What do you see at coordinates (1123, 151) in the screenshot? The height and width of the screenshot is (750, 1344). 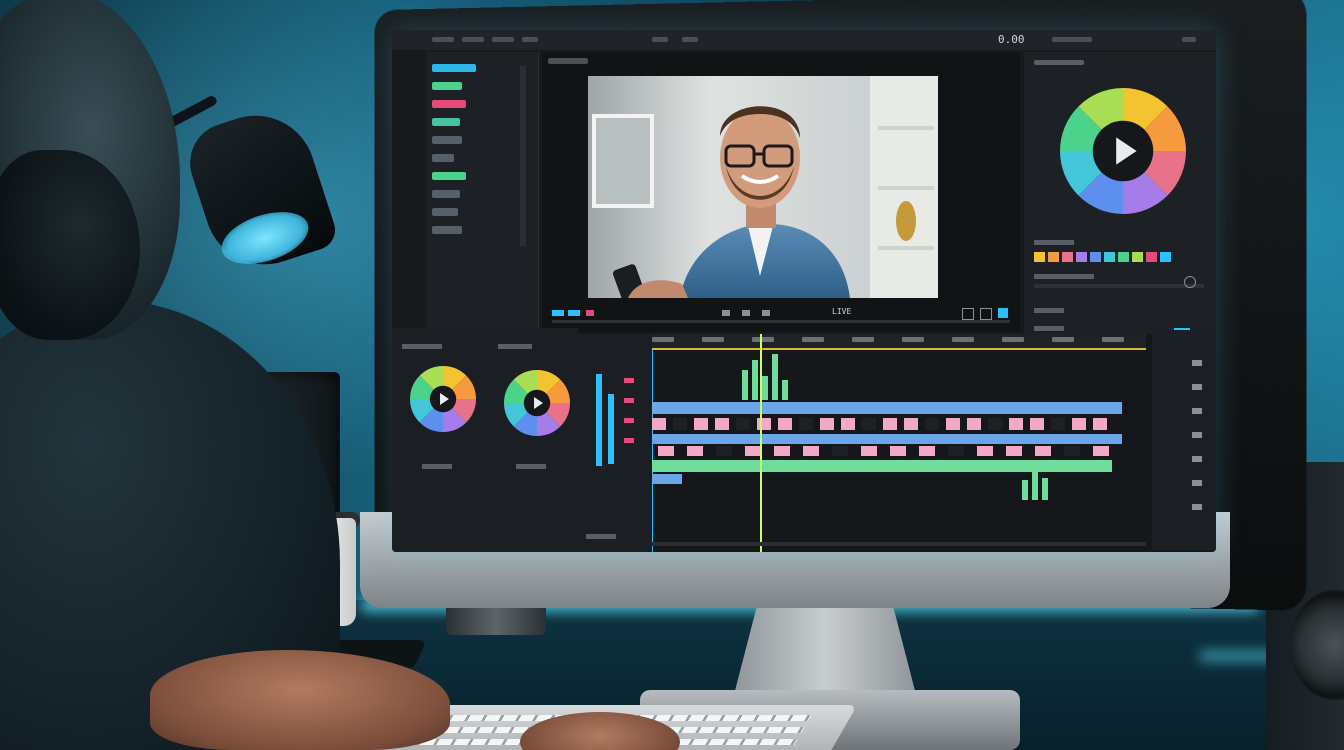 I see `color-wheel-main` at bounding box center [1123, 151].